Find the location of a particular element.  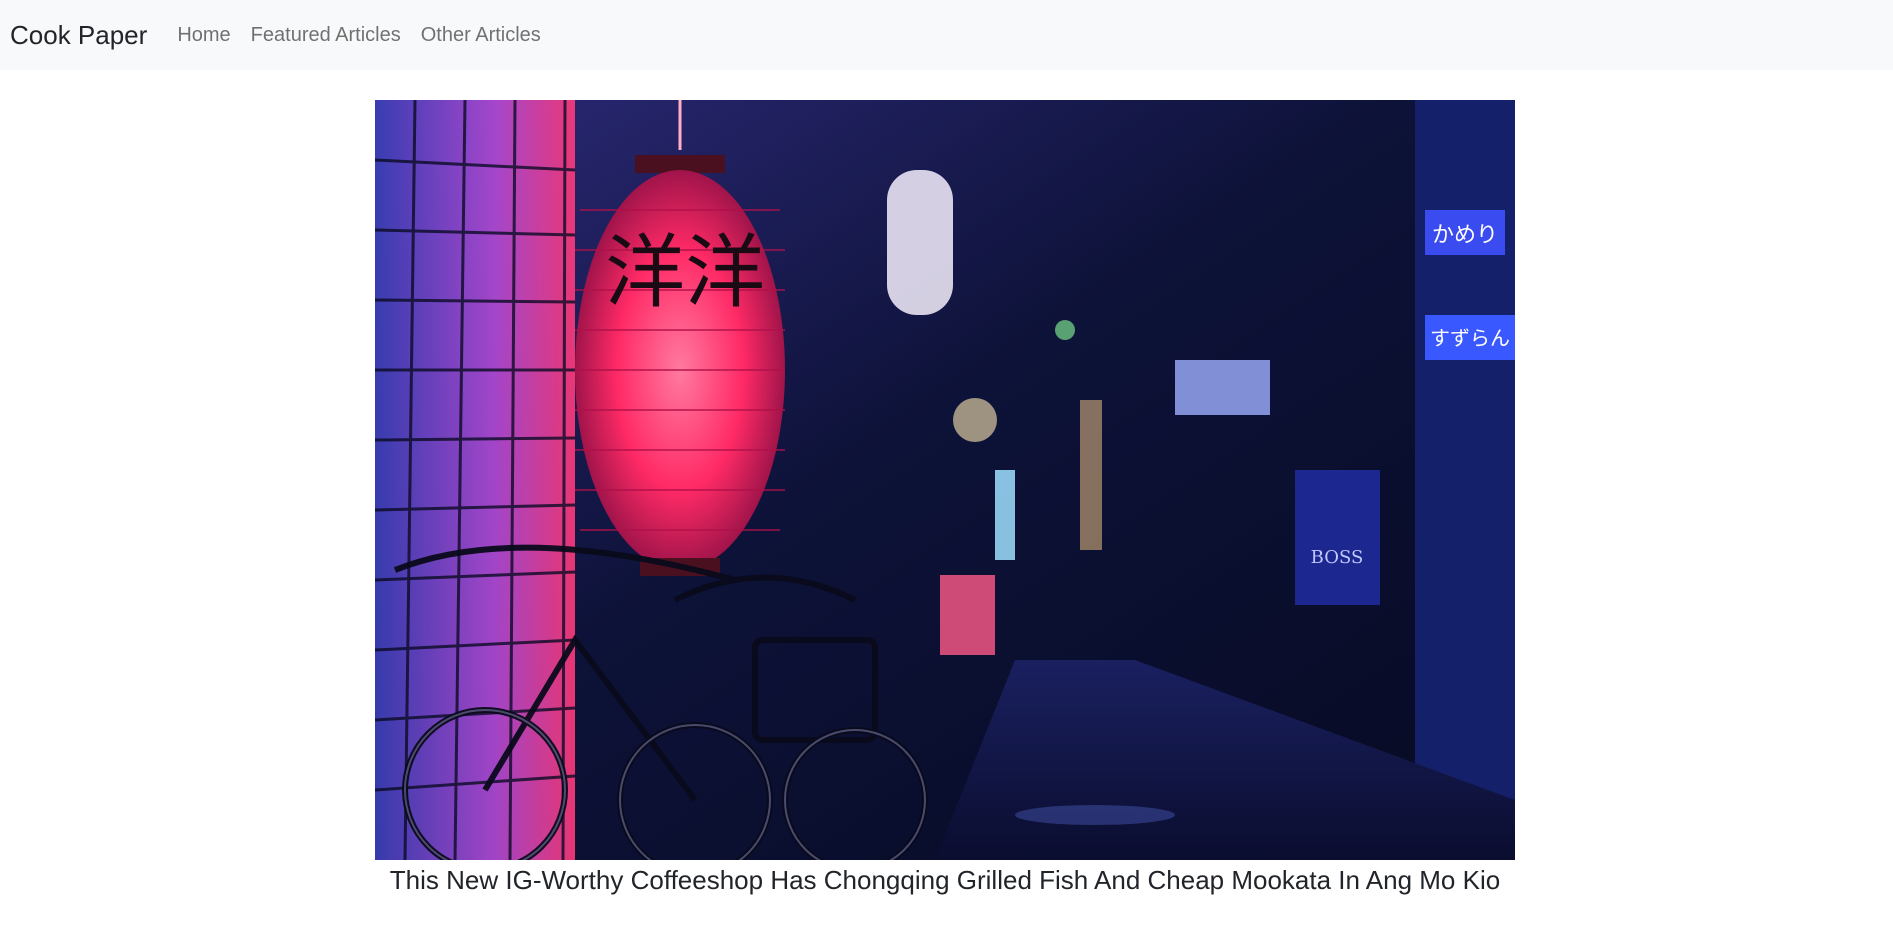

sign-text-boss: BOSS is located at coordinates (1337, 557).